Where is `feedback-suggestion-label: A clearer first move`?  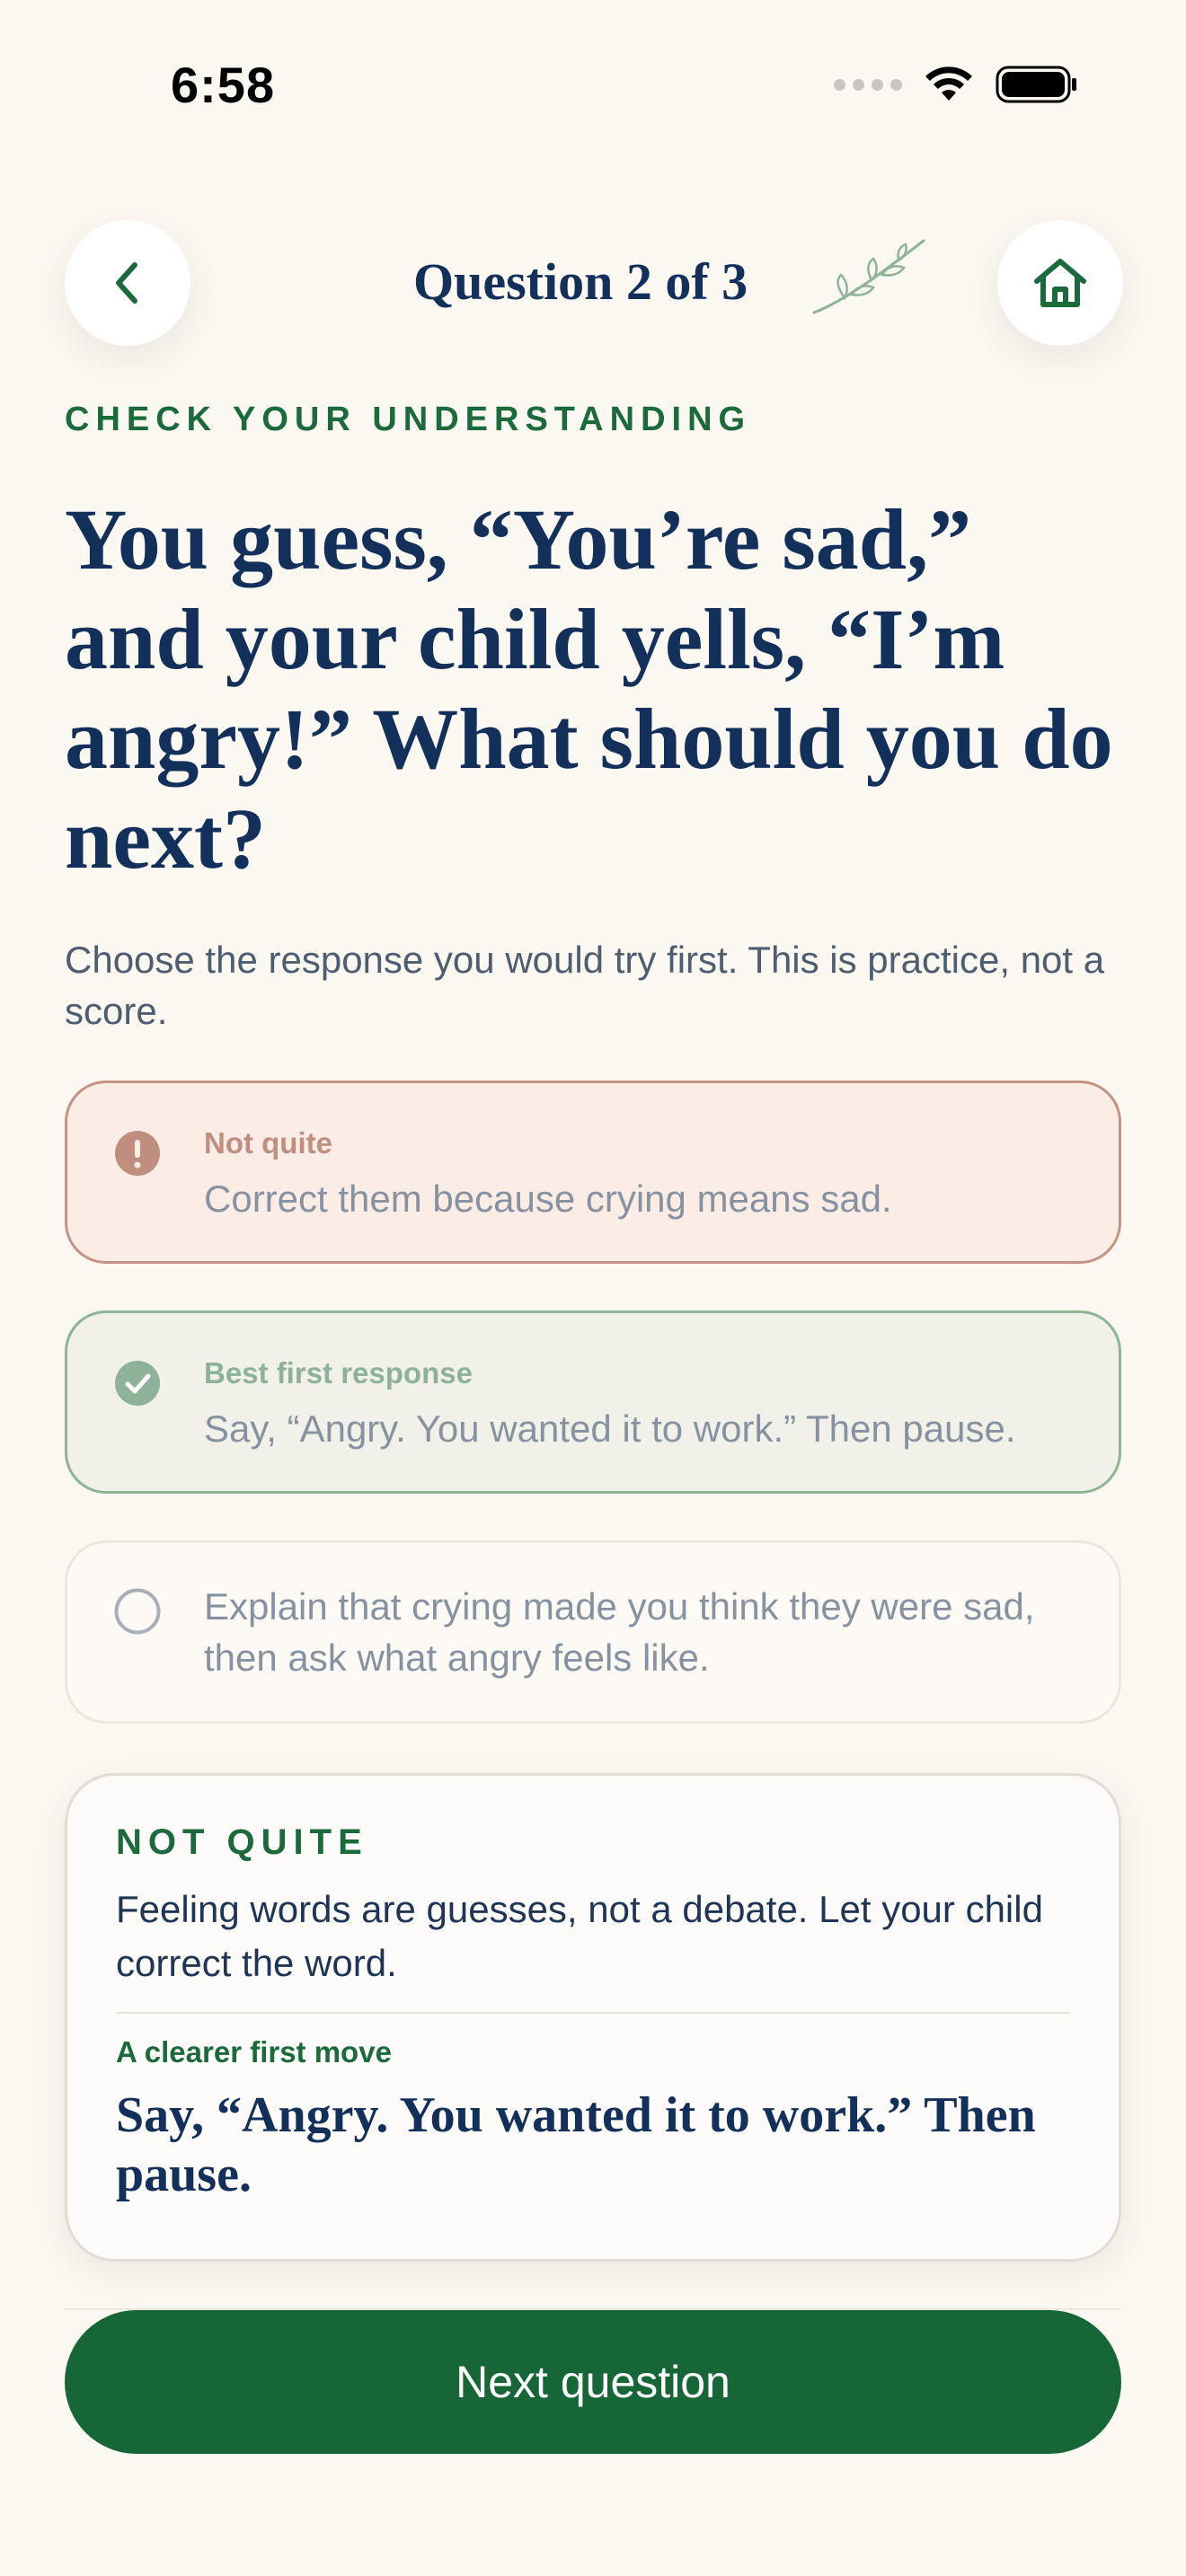 feedback-suggestion-label: A clearer first move is located at coordinates (254, 2052).